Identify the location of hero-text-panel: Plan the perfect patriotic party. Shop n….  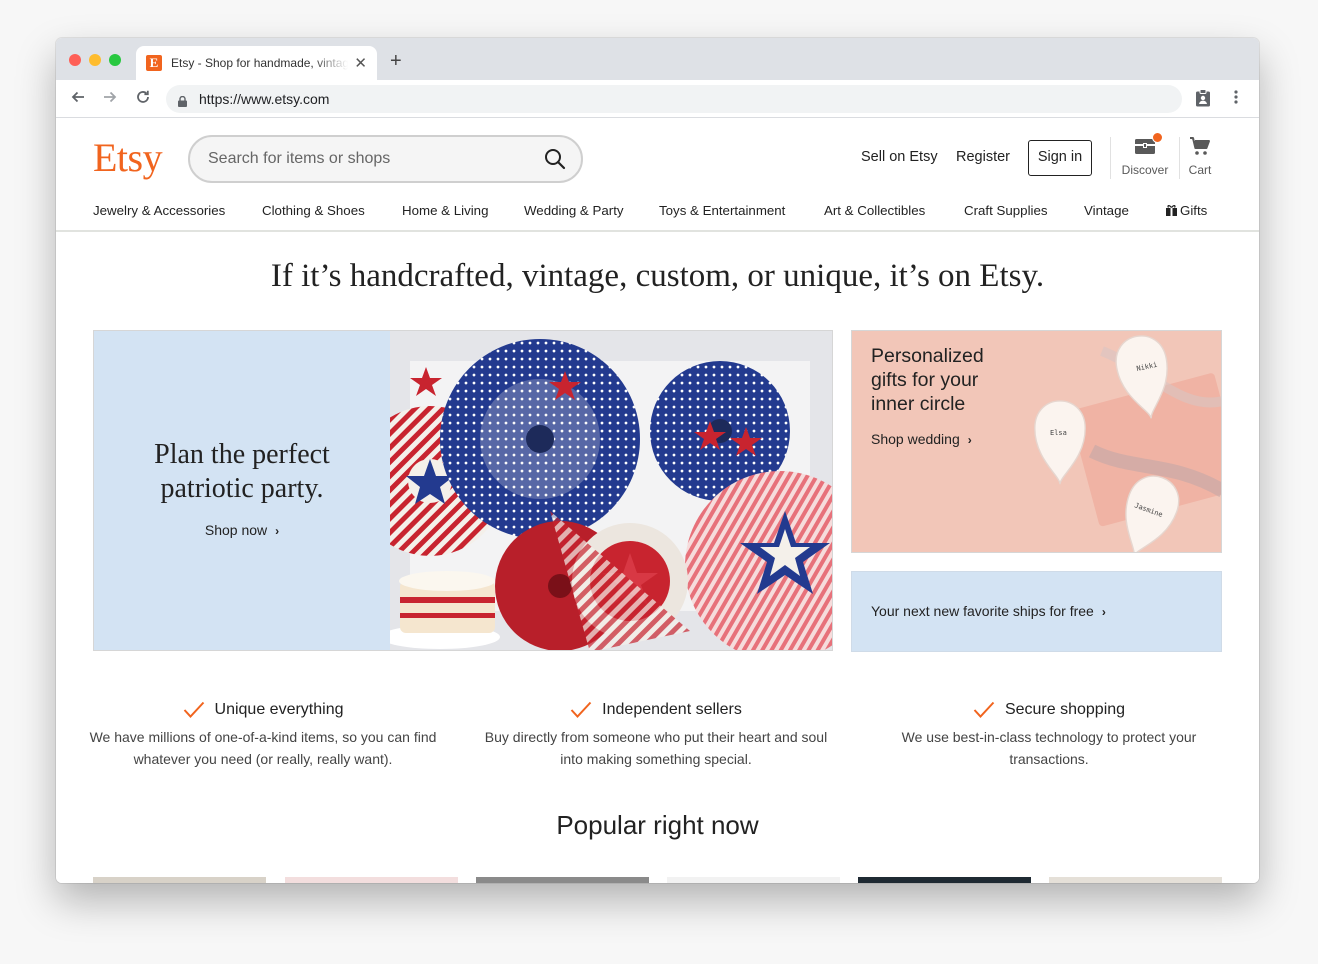
(242, 490).